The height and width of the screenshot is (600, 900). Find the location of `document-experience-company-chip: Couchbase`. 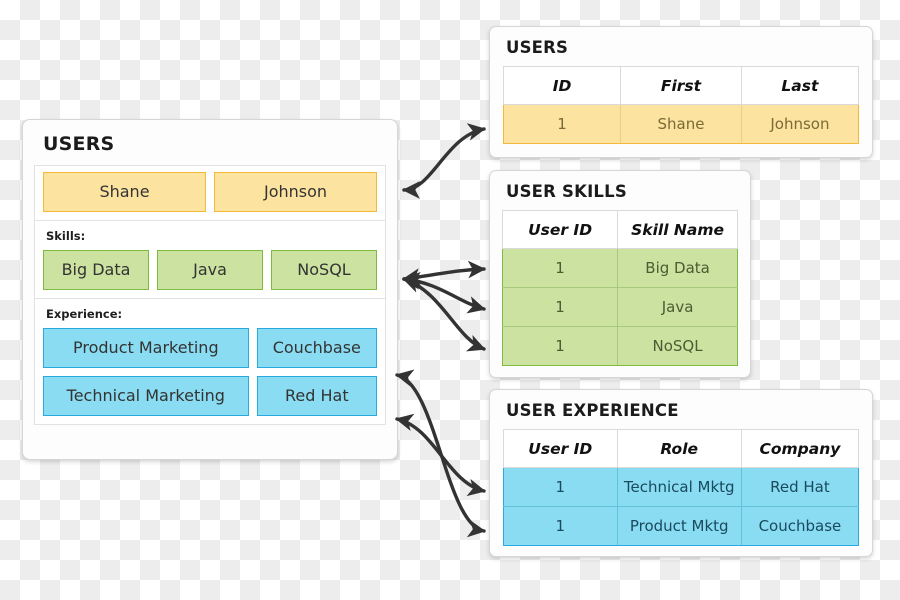

document-experience-company-chip: Couchbase is located at coordinates (316, 348).